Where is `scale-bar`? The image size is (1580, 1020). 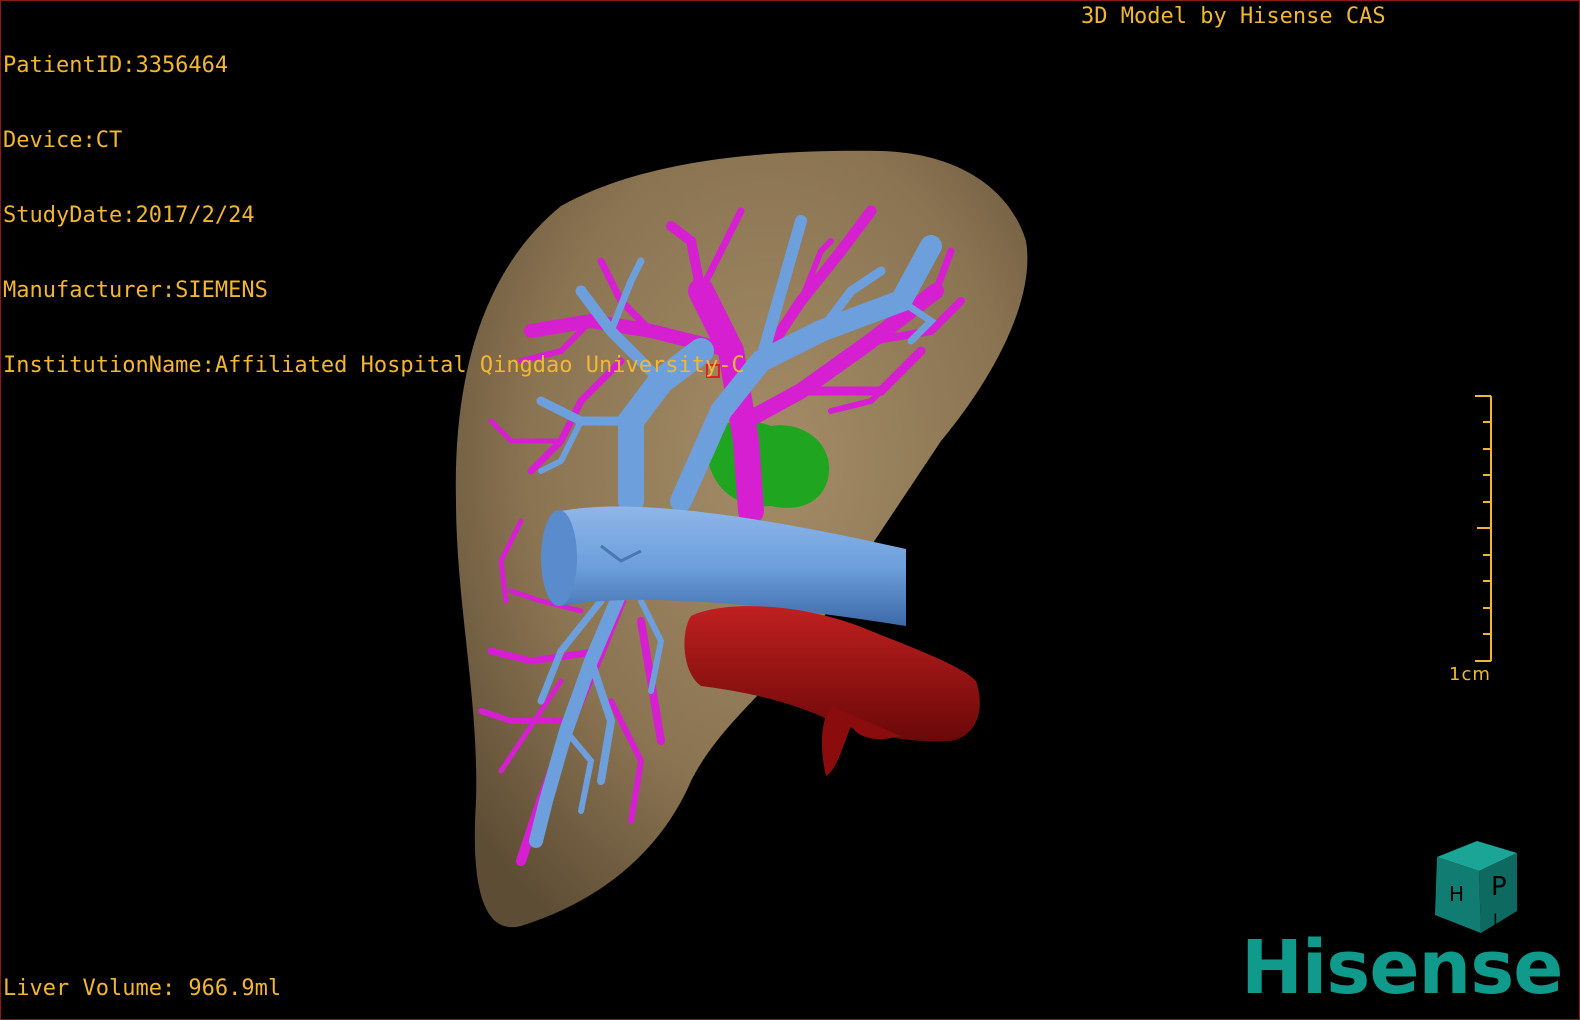 scale-bar is located at coordinates (1483, 528).